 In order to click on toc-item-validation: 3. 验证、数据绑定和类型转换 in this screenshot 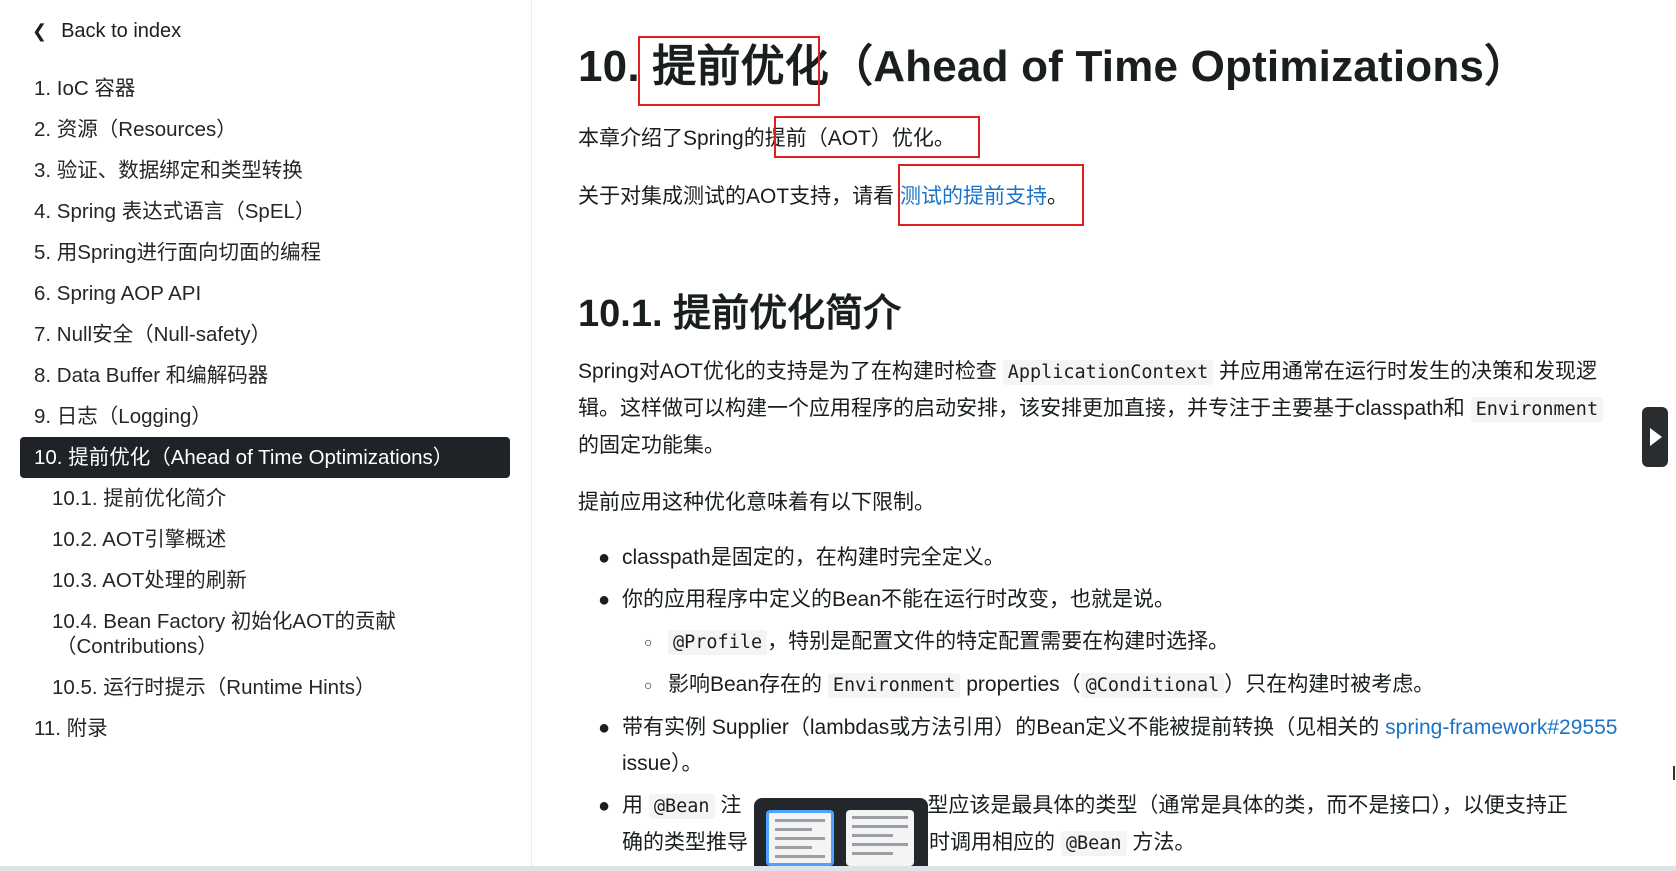, I will do `click(265, 170)`.